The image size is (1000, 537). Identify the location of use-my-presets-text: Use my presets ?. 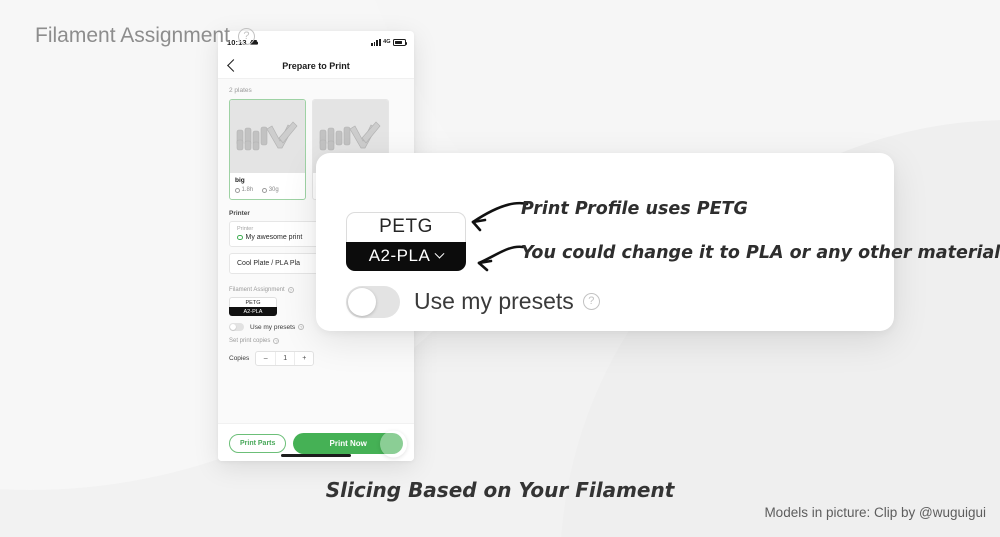
(277, 327).